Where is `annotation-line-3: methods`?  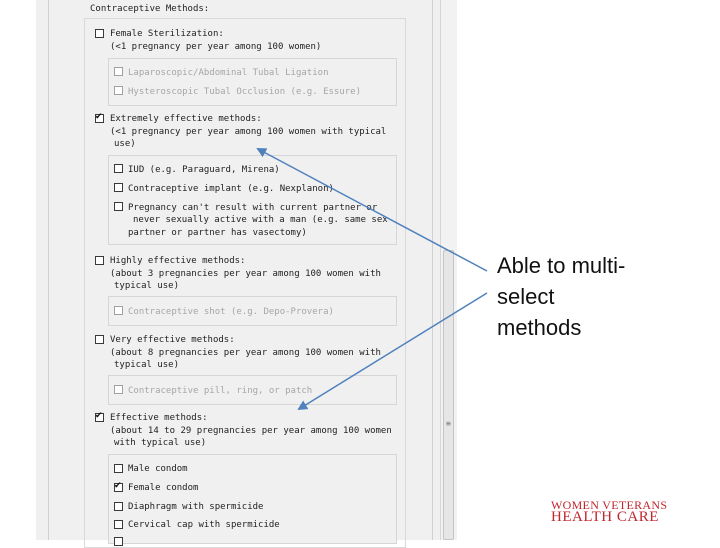
annotation-line-3: methods is located at coordinates (539, 327).